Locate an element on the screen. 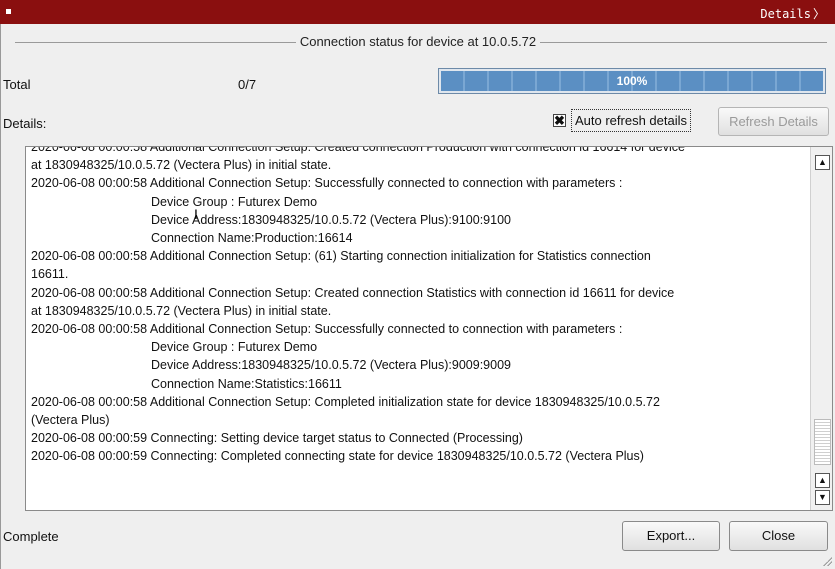 The width and height of the screenshot is (835, 569). status-text: Complete is located at coordinates (31, 536).